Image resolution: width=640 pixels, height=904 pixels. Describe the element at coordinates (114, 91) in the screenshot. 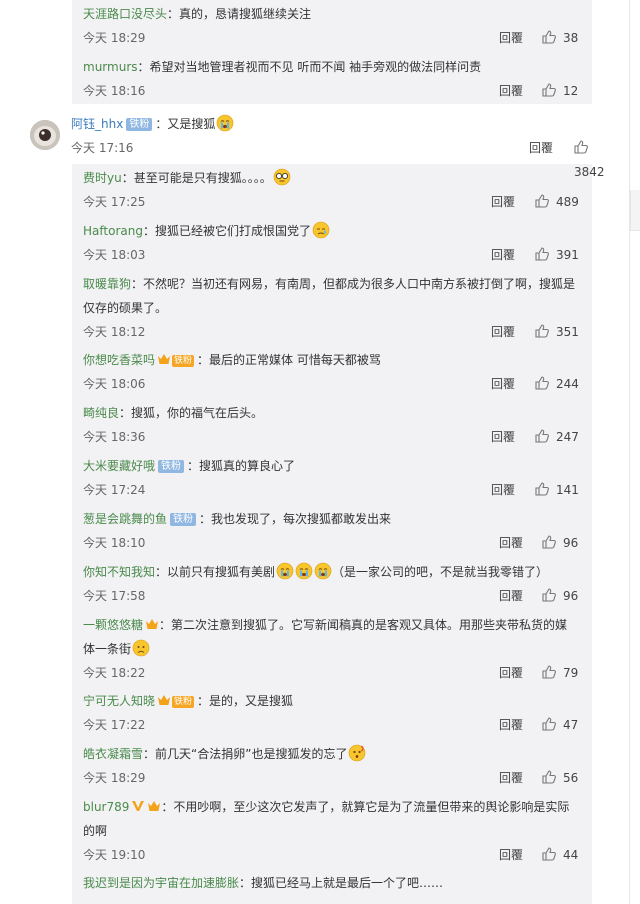

I see `timestamp: 今天 18:16` at that location.